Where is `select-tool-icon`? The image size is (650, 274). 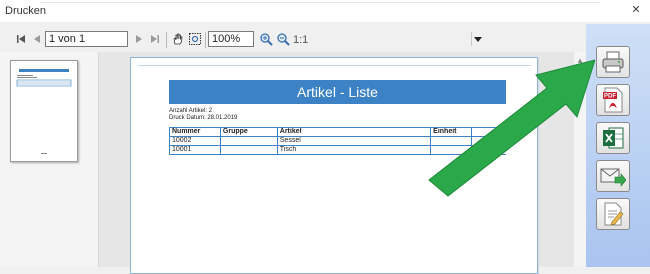 select-tool-icon is located at coordinates (195, 39).